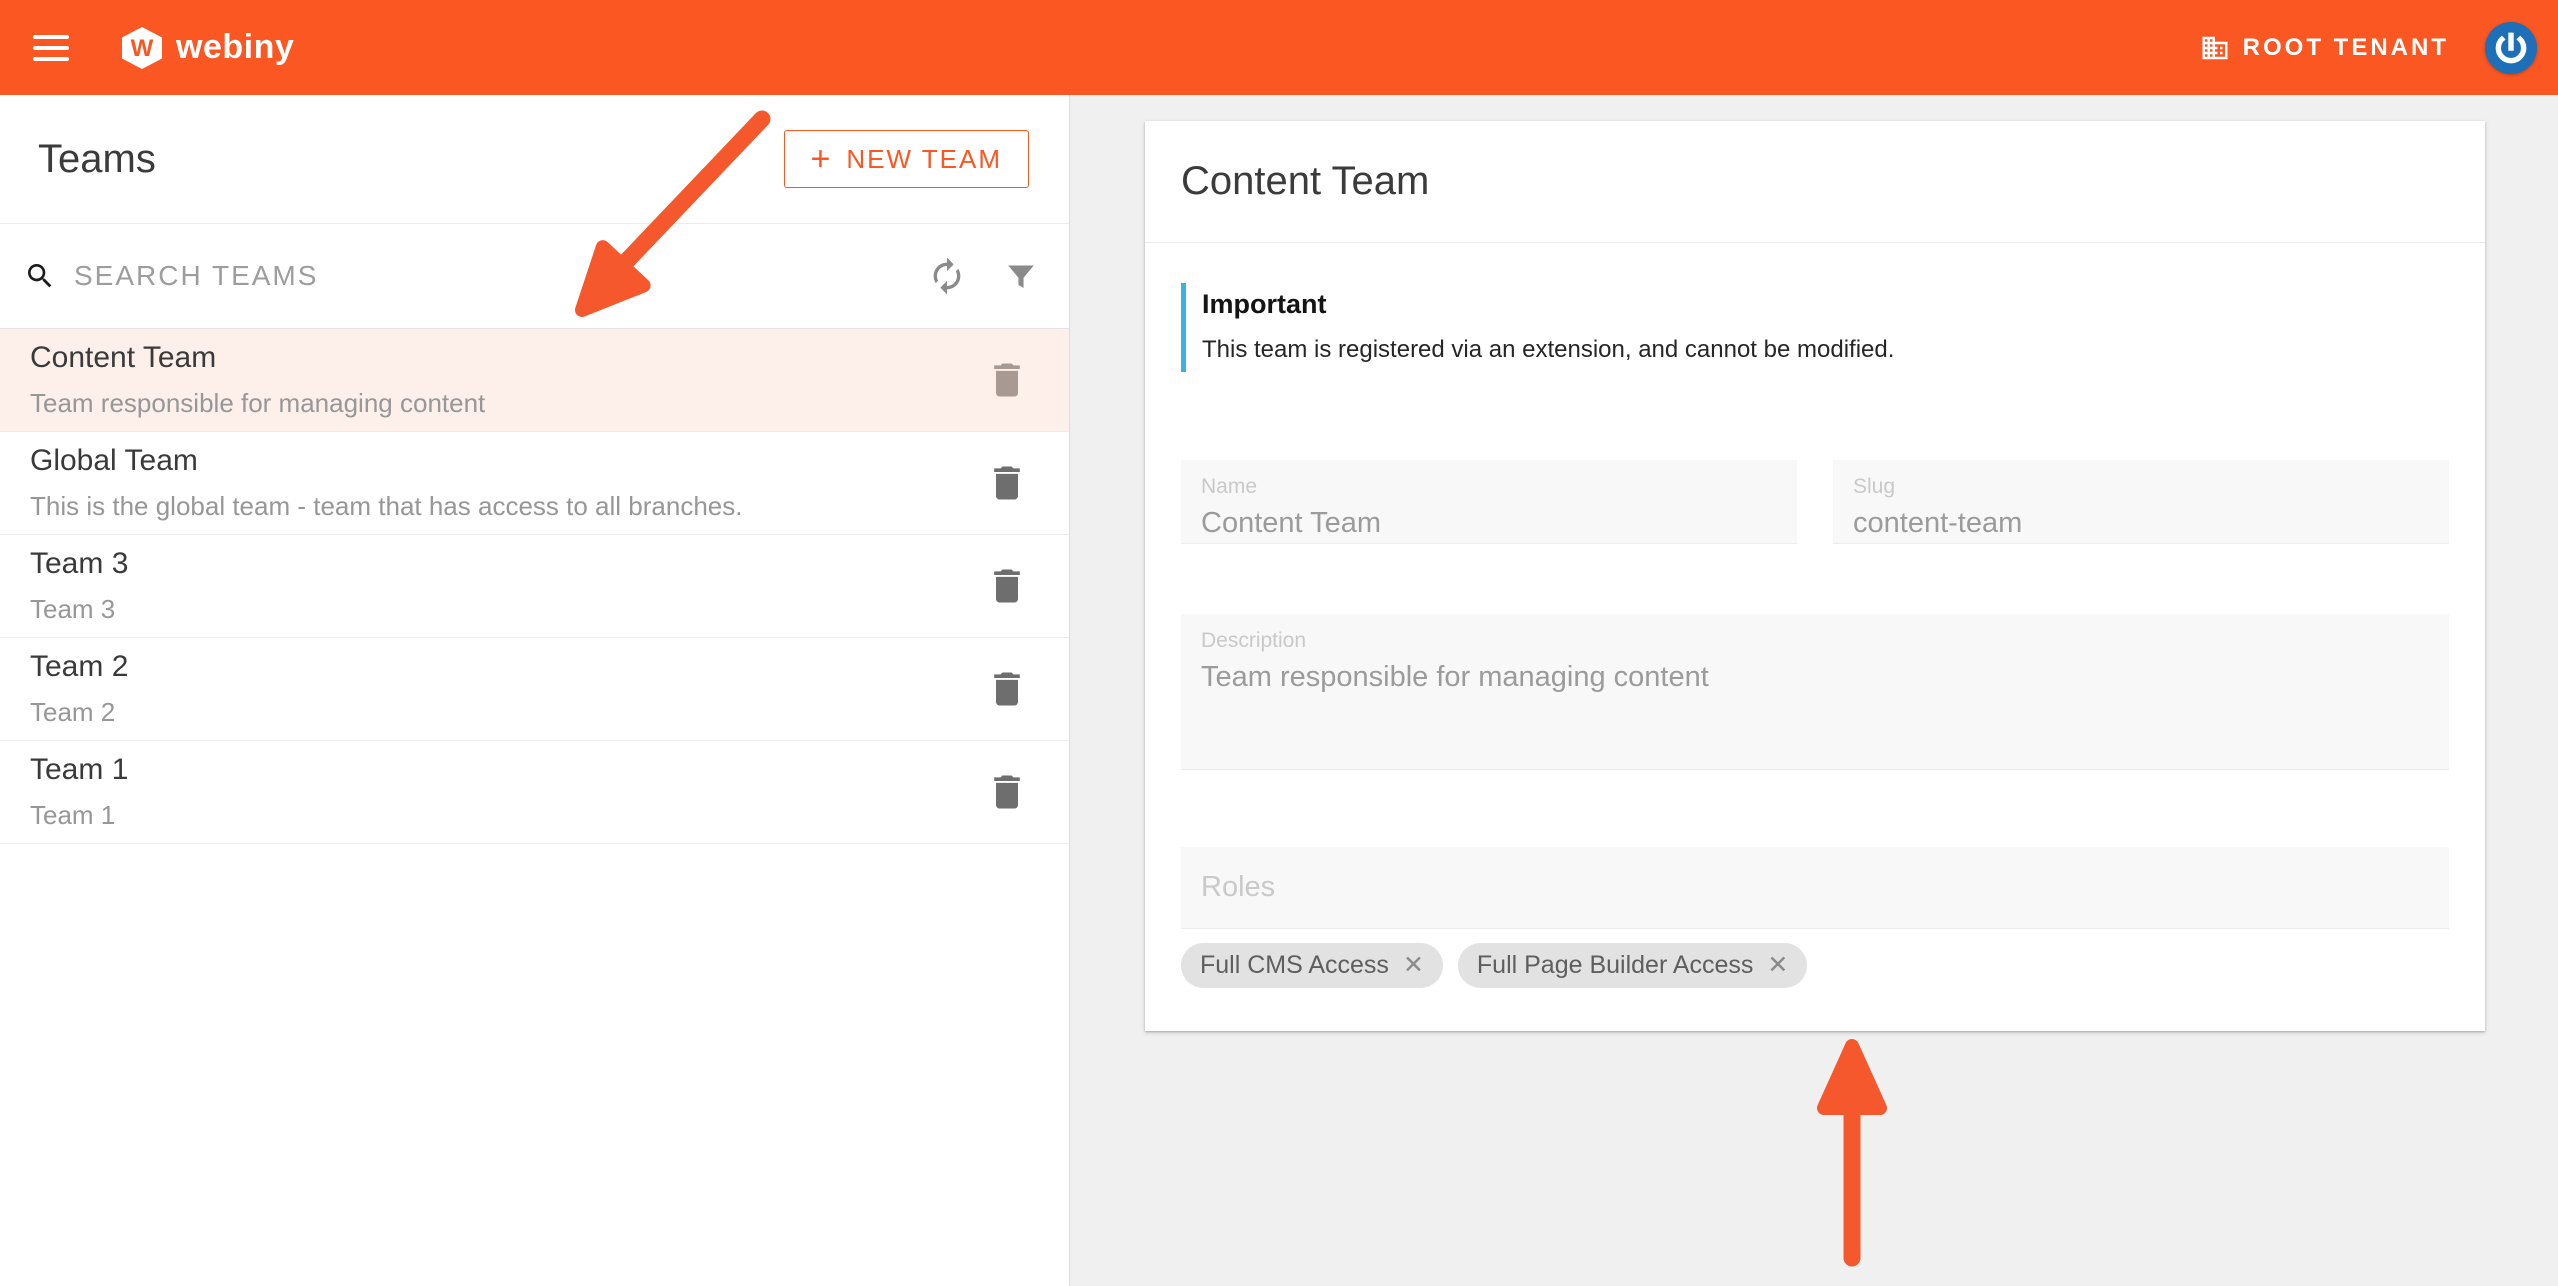  What do you see at coordinates (79, 563) in the screenshot?
I see `team-name: Team 3` at bounding box center [79, 563].